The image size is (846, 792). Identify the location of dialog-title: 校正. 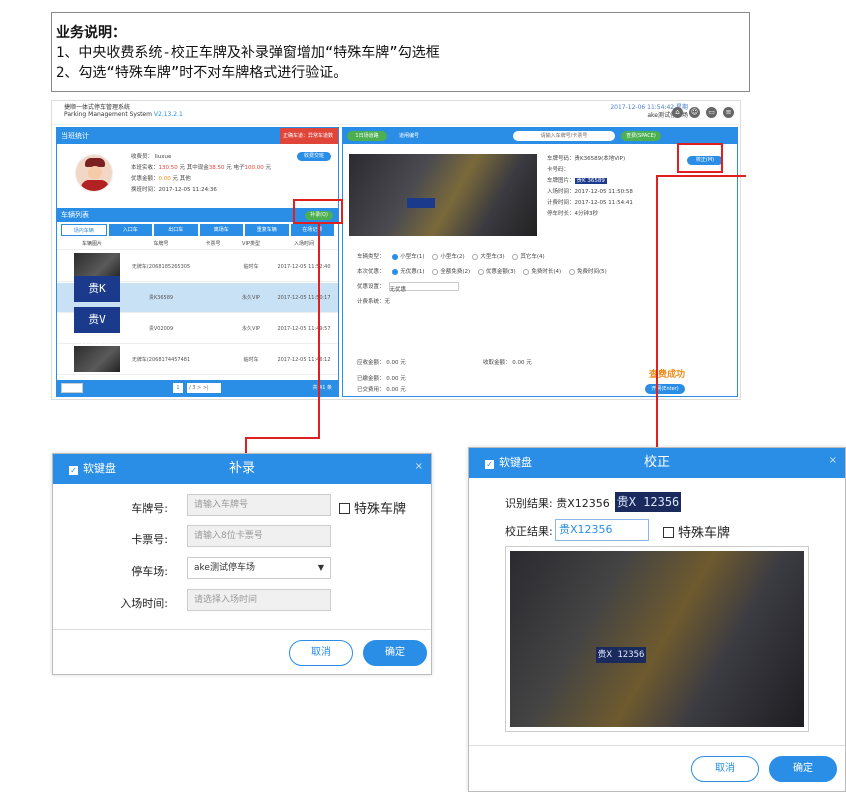
(656, 462).